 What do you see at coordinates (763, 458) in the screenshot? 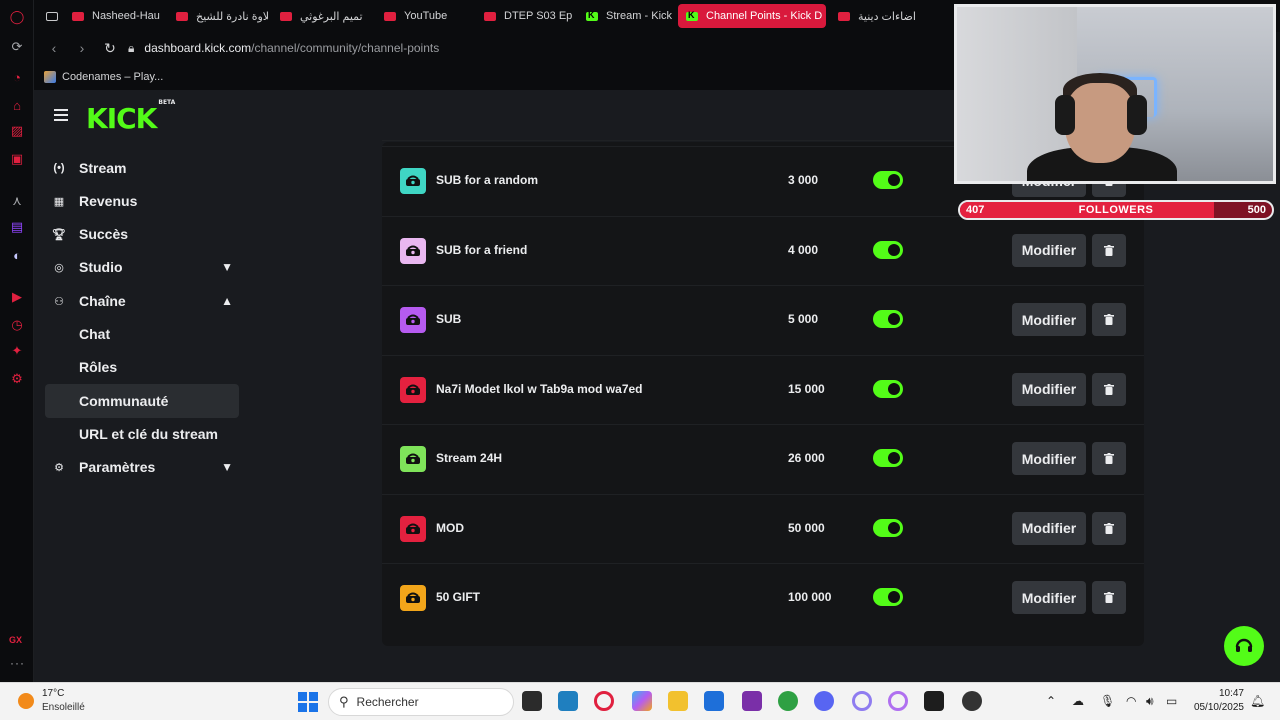
I see `reward-row: Stream 24H 26 000 Modifier` at bounding box center [763, 458].